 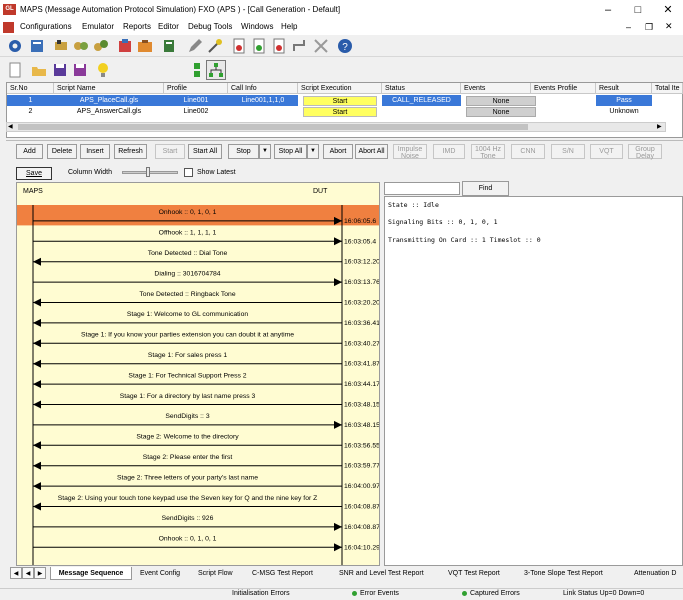 What do you see at coordinates (101, 46) in the screenshot?
I see `chain-icon` at bounding box center [101, 46].